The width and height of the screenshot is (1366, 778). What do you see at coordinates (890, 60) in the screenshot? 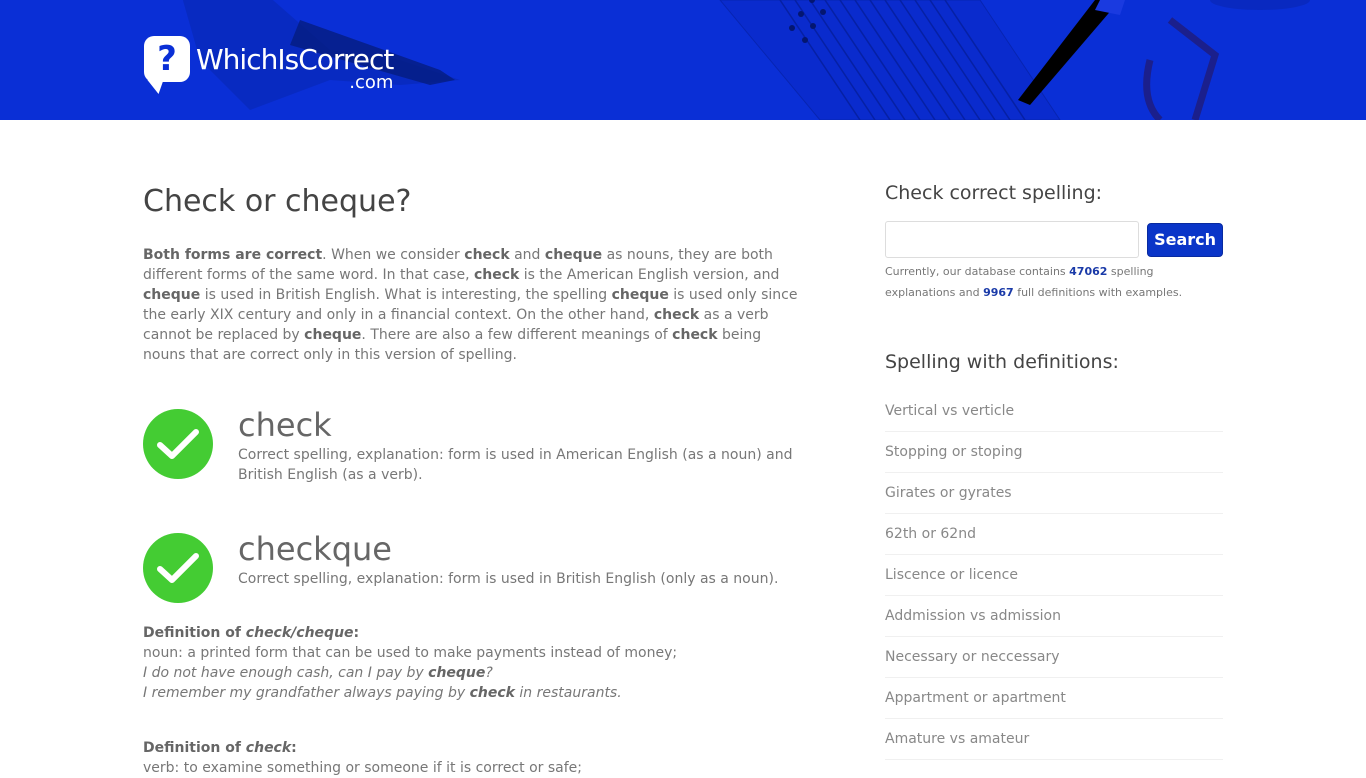
I see `notebook-icon` at bounding box center [890, 60].